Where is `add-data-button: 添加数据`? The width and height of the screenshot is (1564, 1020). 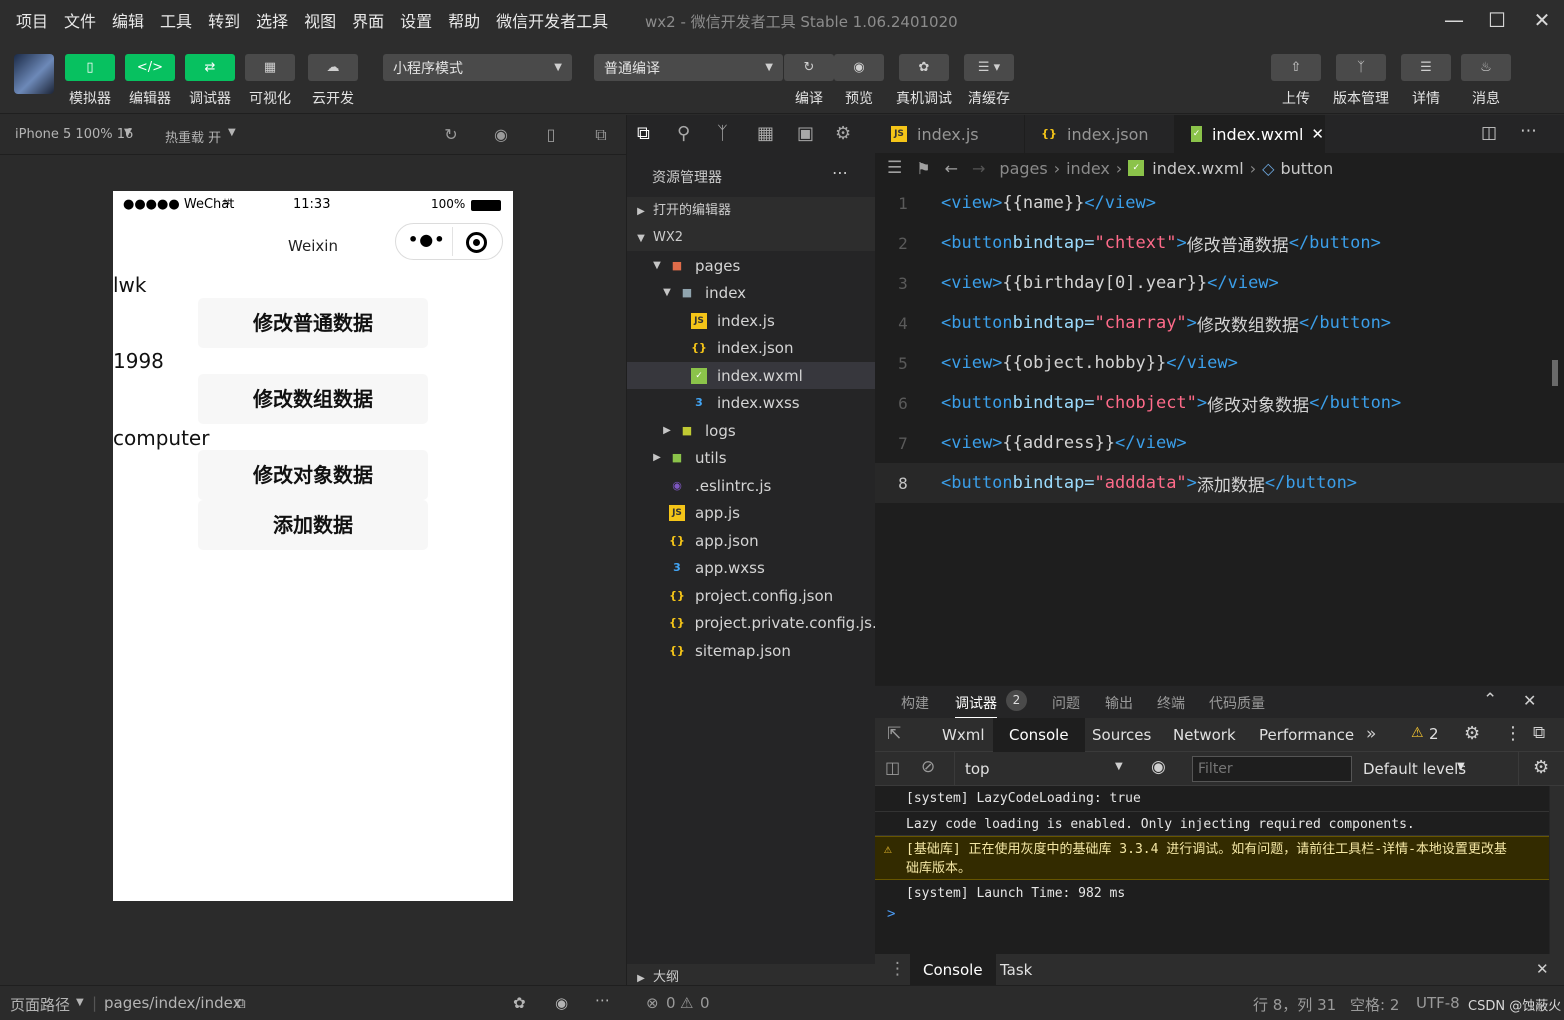 add-data-button: 添加数据 is located at coordinates (313, 525).